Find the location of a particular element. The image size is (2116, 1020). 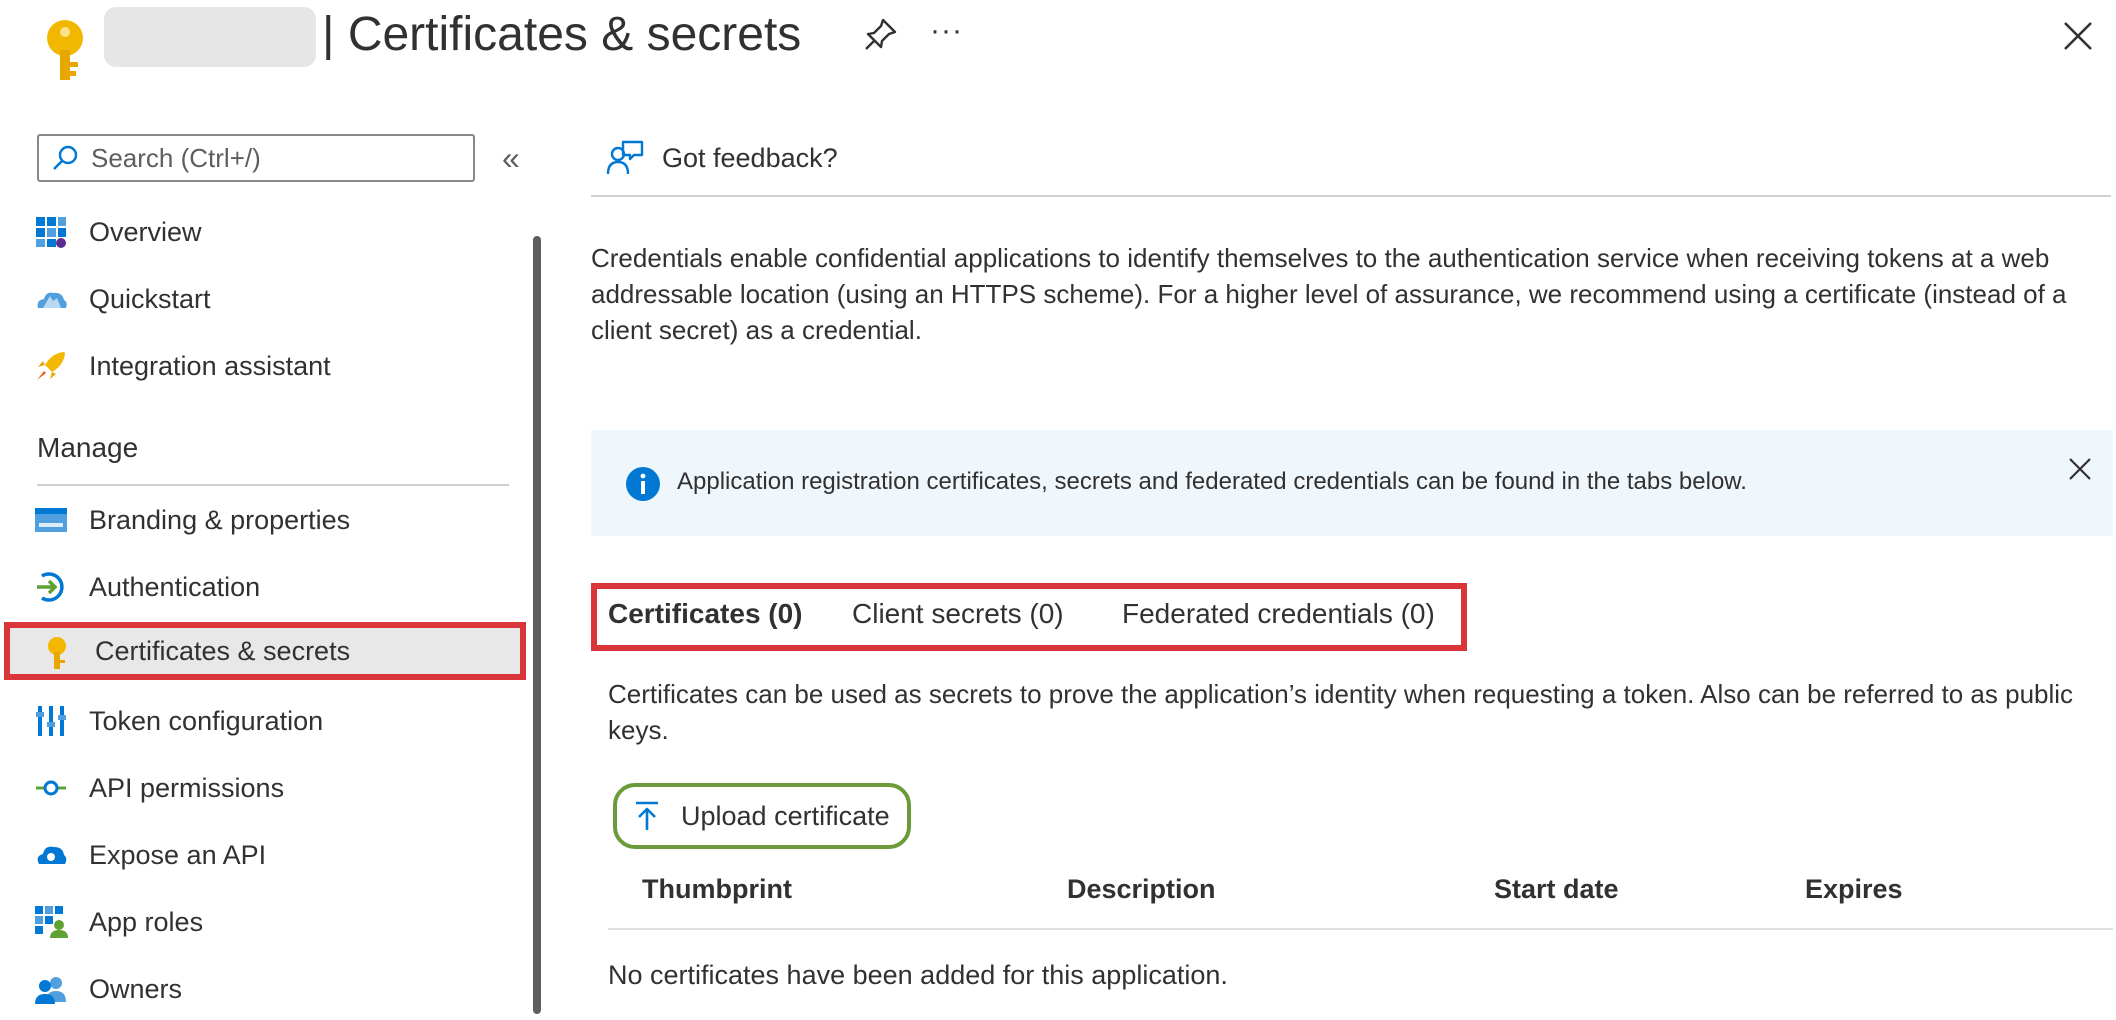

sidebar-scrollbar is located at coordinates (537, 625).